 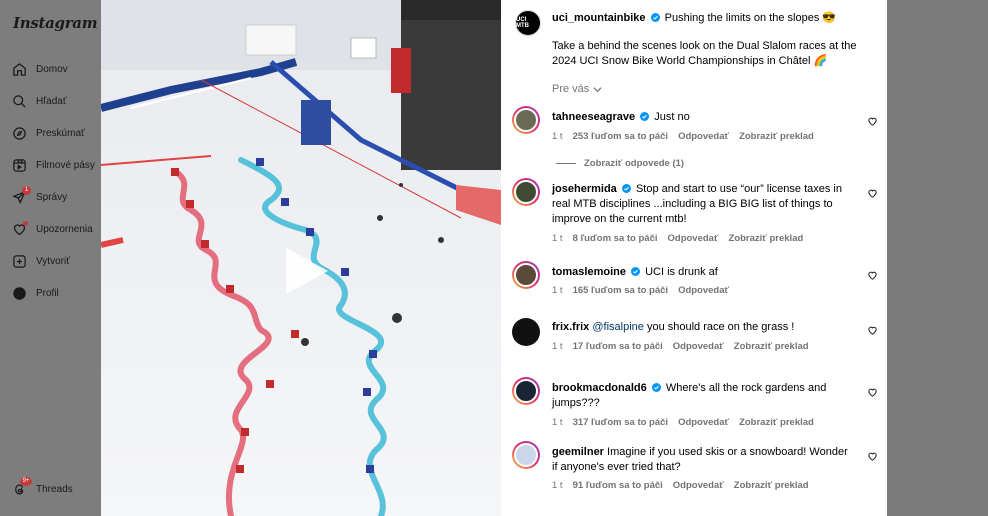 I want to click on comment-likes: 165 ľuďom sa to páči, so click(x=621, y=290).